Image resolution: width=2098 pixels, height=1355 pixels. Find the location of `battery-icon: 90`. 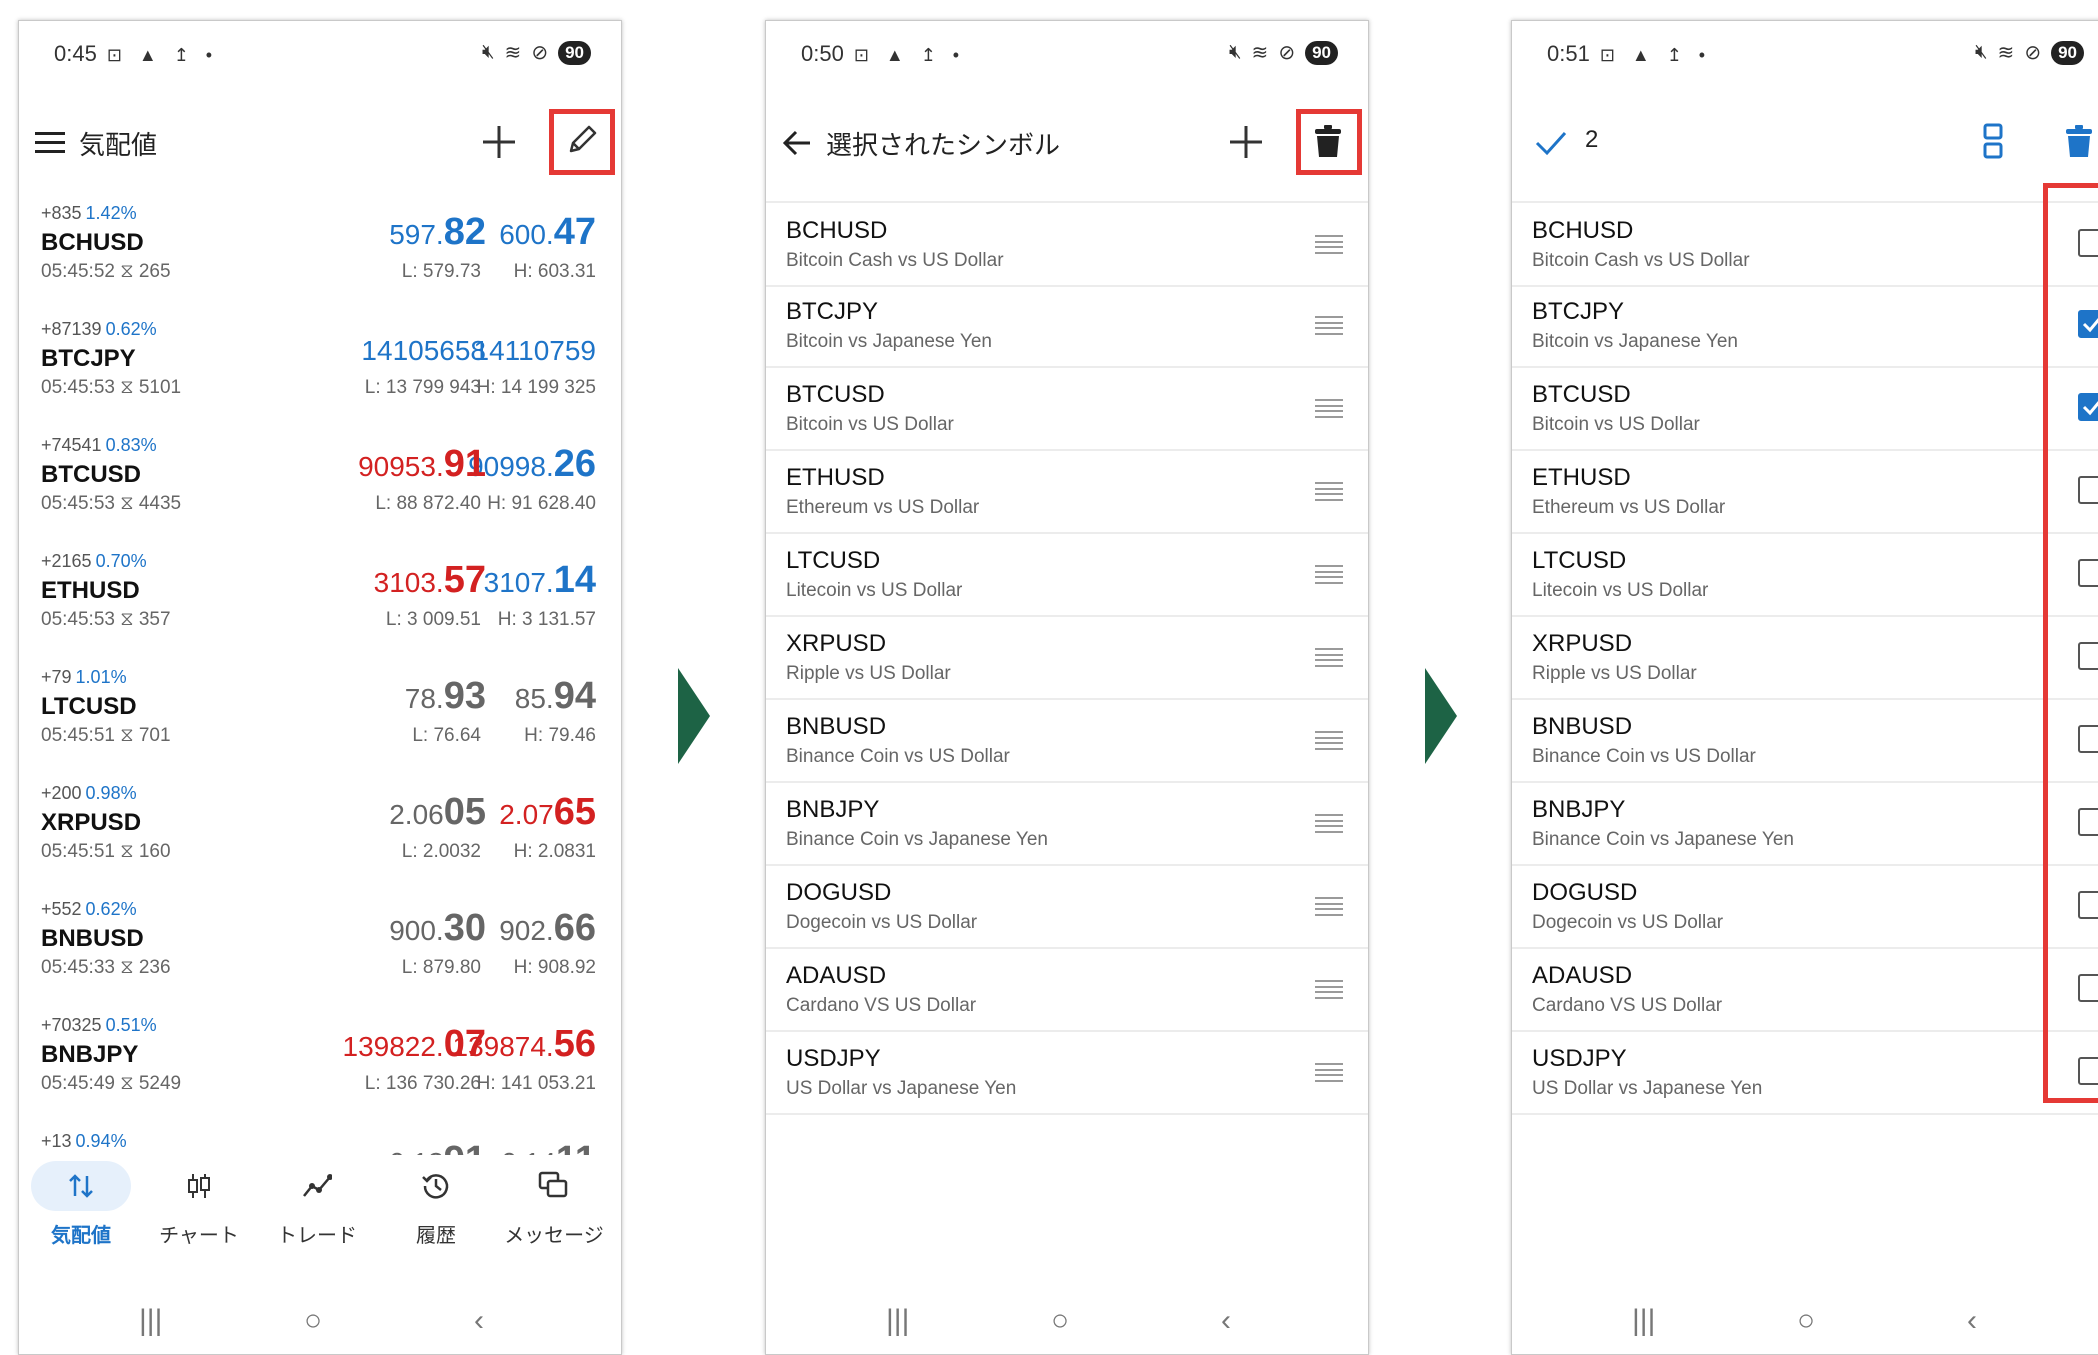

battery-icon: 90 is located at coordinates (1321, 52).